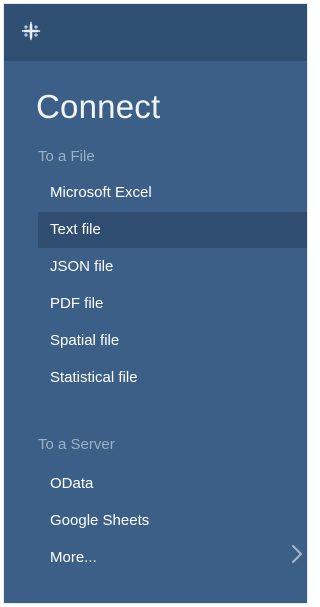 This screenshot has width=320, height=607. What do you see at coordinates (172, 230) in the screenshot?
I see `connector-text-file: Text file` at bounding box center [172, 230].